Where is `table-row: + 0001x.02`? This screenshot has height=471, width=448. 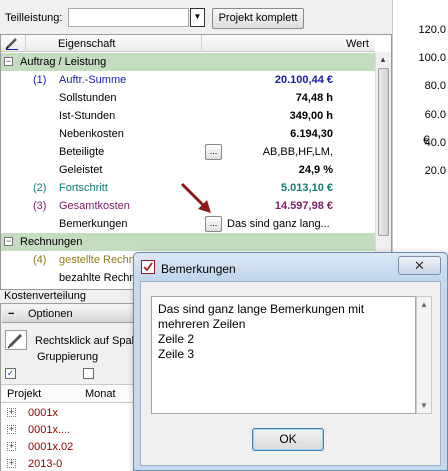 table-row: + 0001x.02 is located at coordinates (69, 447).